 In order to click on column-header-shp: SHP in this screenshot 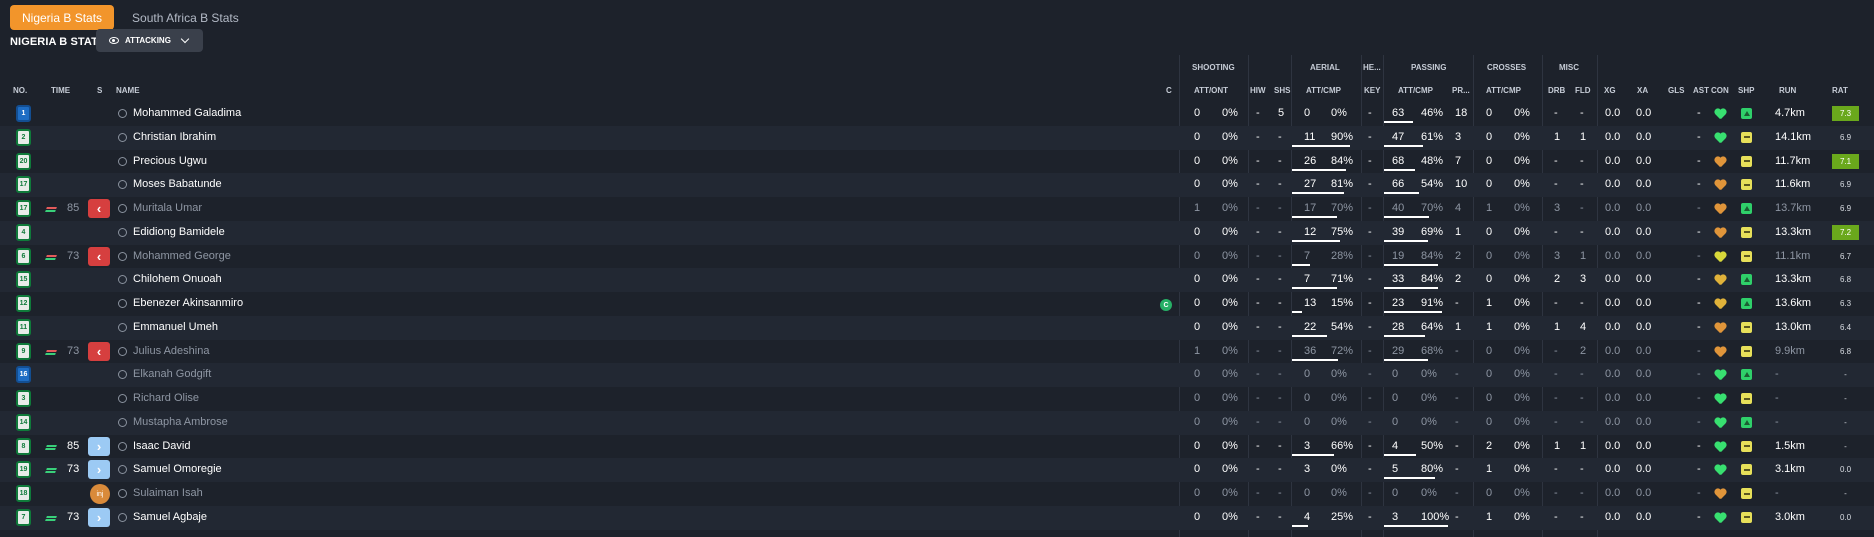, I will do `click(1746, 90)`.